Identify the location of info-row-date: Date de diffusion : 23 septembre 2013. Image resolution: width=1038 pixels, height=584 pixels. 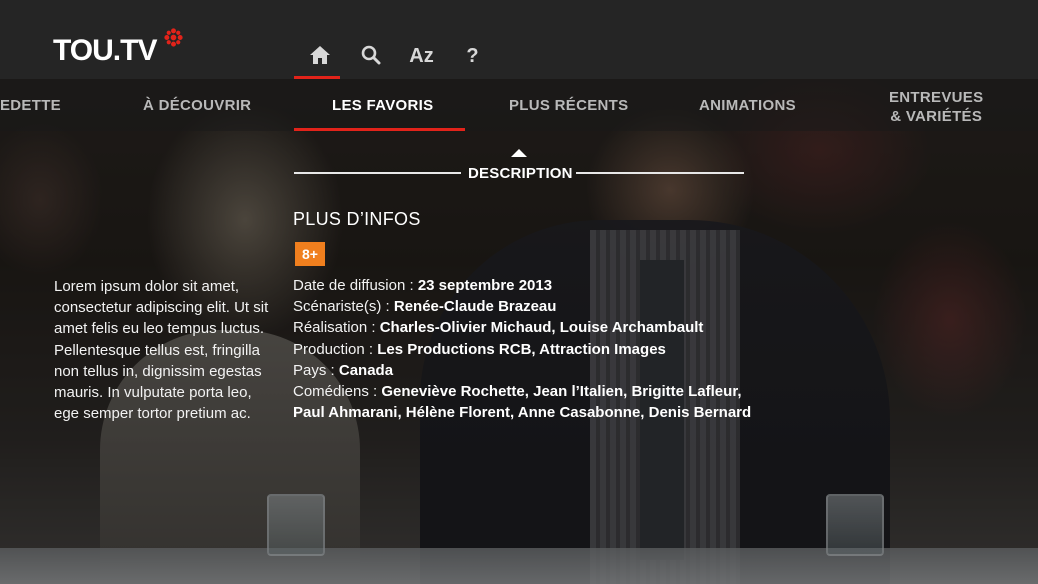
(523, 285).